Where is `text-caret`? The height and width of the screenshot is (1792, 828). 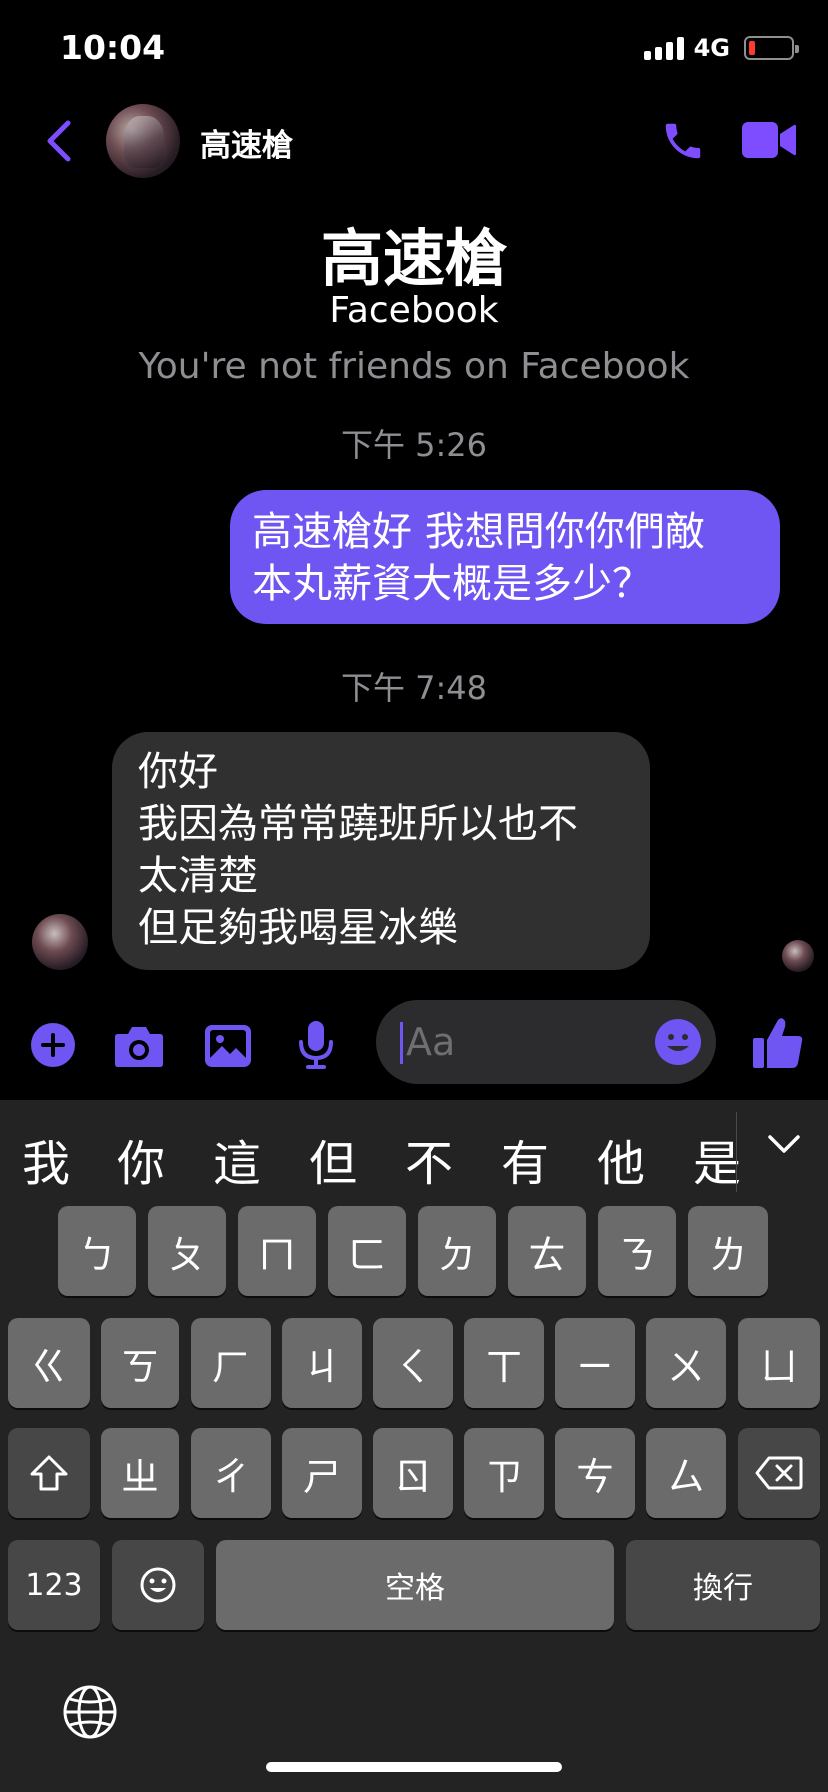 text-caret is located at coordinates (401, 1043).